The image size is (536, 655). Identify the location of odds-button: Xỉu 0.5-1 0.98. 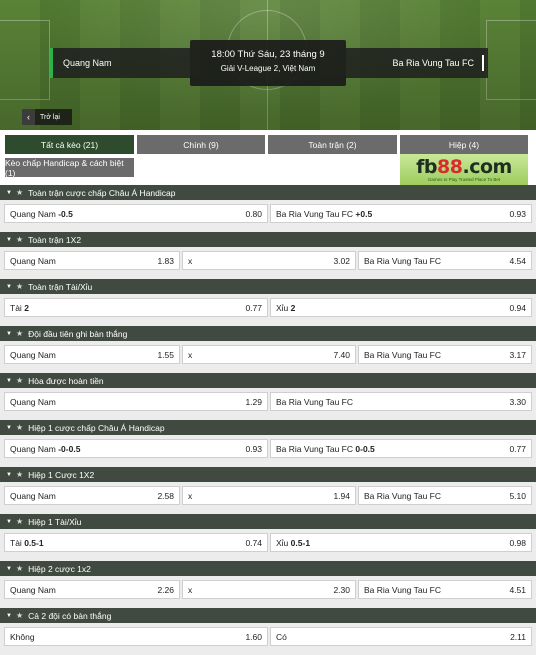
(401, 542).